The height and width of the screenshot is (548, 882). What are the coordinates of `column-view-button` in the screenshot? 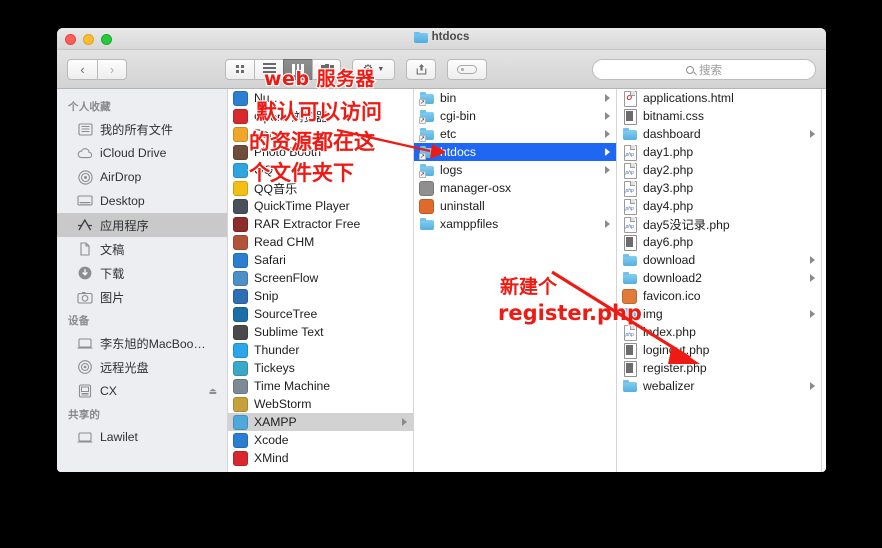 It's located at (297, 69).